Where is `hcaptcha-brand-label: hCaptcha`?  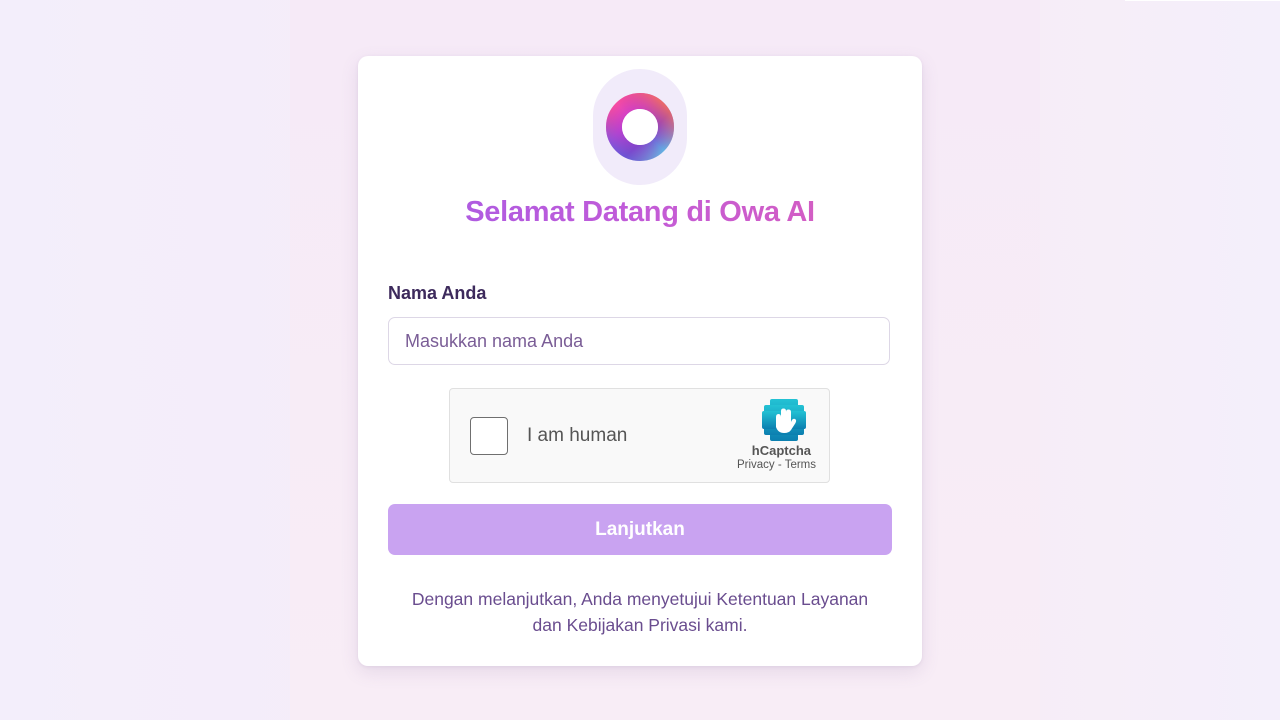 hcaptcha-brand-label: hCaptcha is located at coordinates (781, 450).